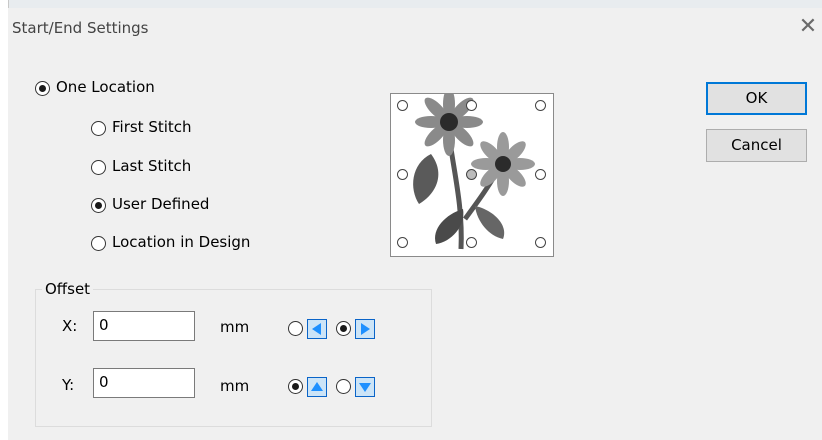 The height and width of the screenshot is (440, 822). Describe the element at coordinates (105, 87) in the screenshot. I see `one-location-label: One Location` at that location.